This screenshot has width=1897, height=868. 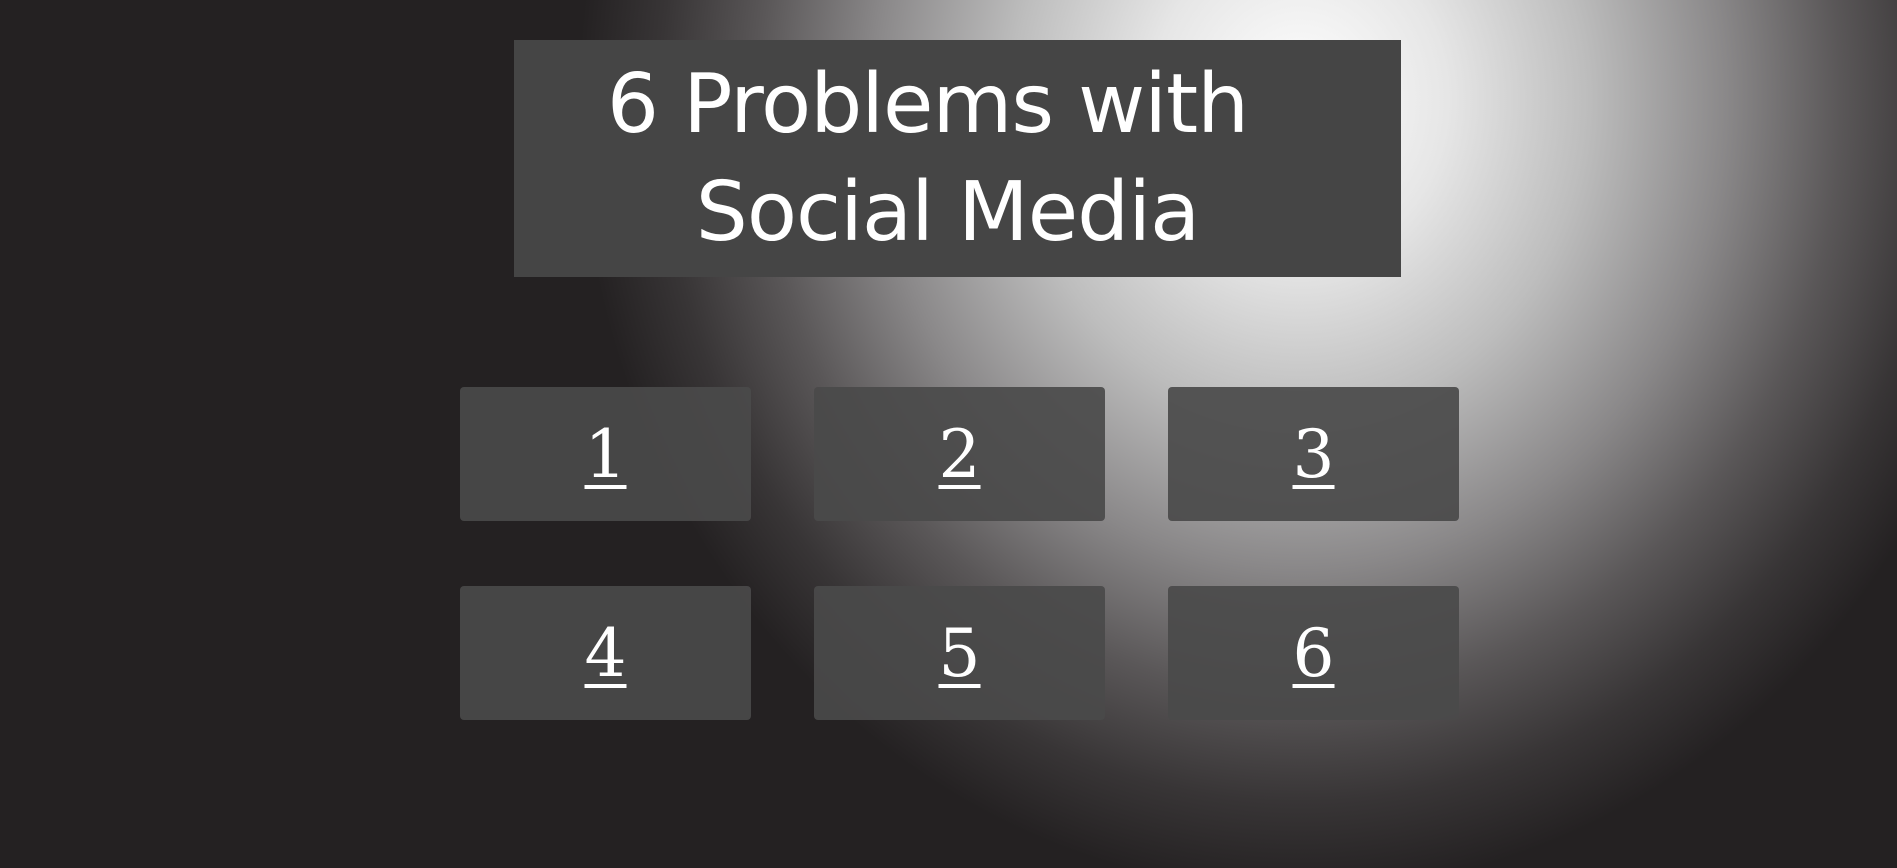 I want to click on page-title-line-1: 6 Problems with, so click(x=927, y=104).